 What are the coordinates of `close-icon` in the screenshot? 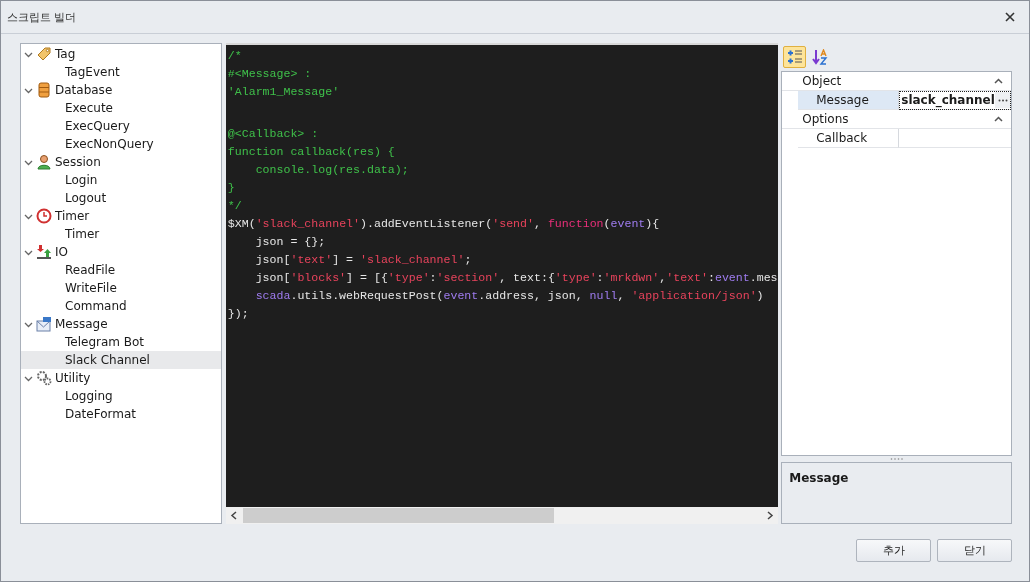 It's located at (1010, 17).